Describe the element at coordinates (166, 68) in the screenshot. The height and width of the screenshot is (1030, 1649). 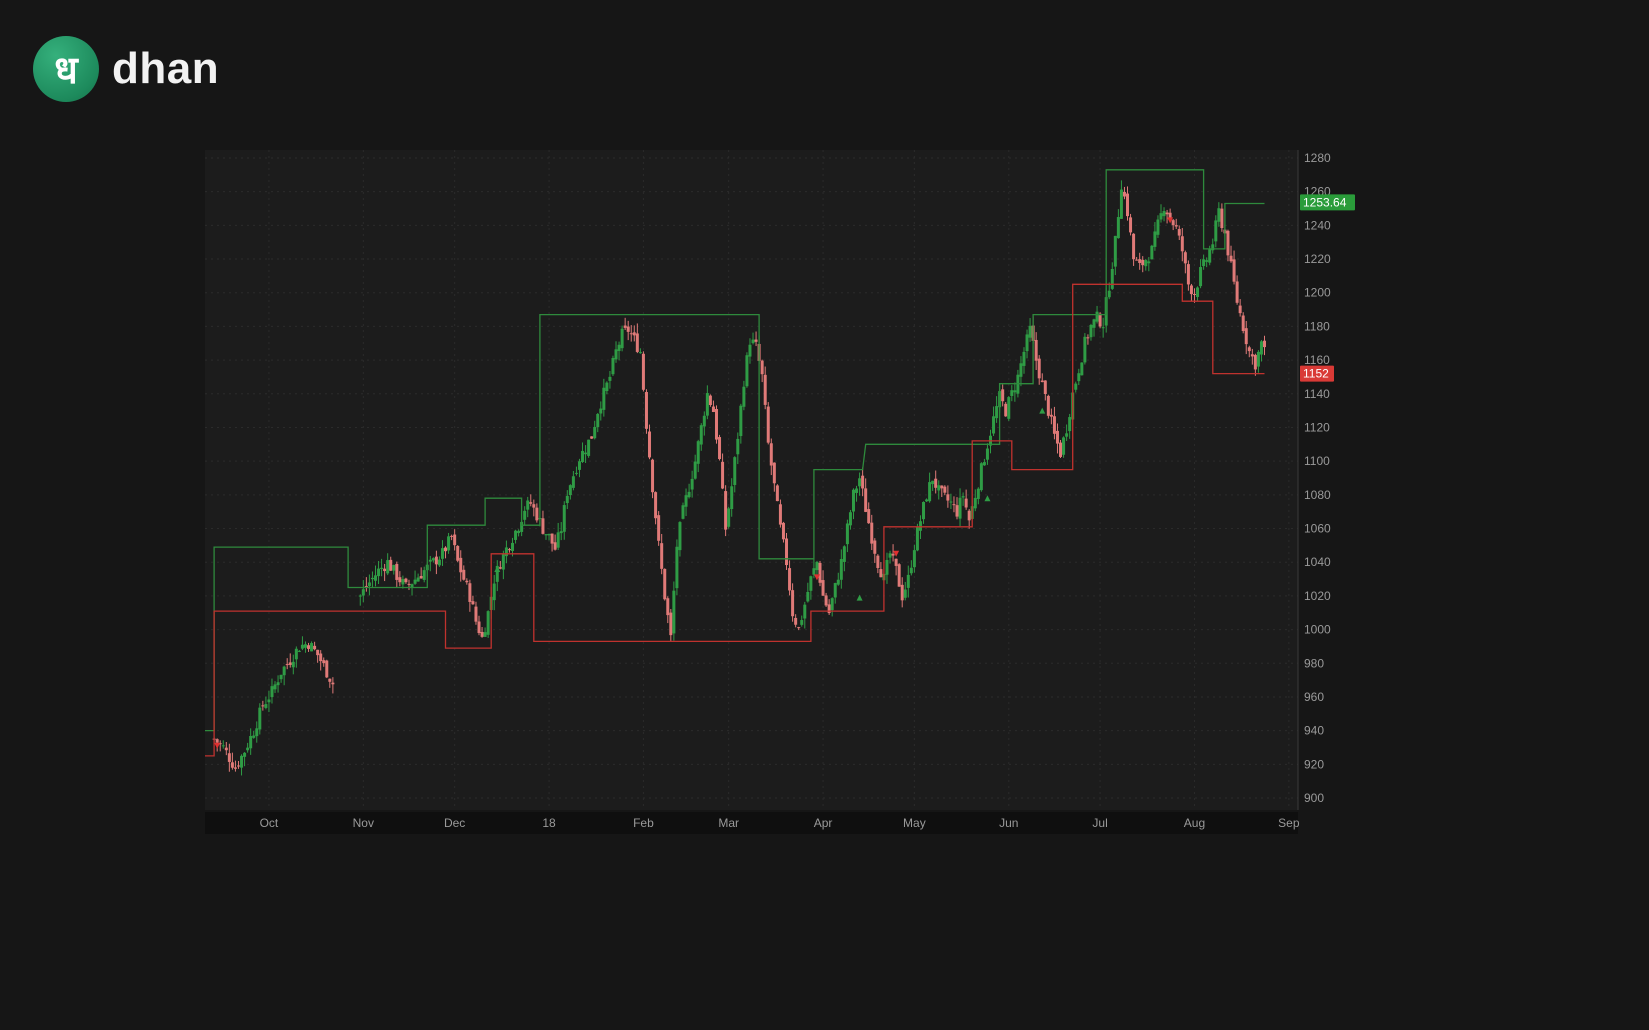
I see `brand-name: dhan` at that location.